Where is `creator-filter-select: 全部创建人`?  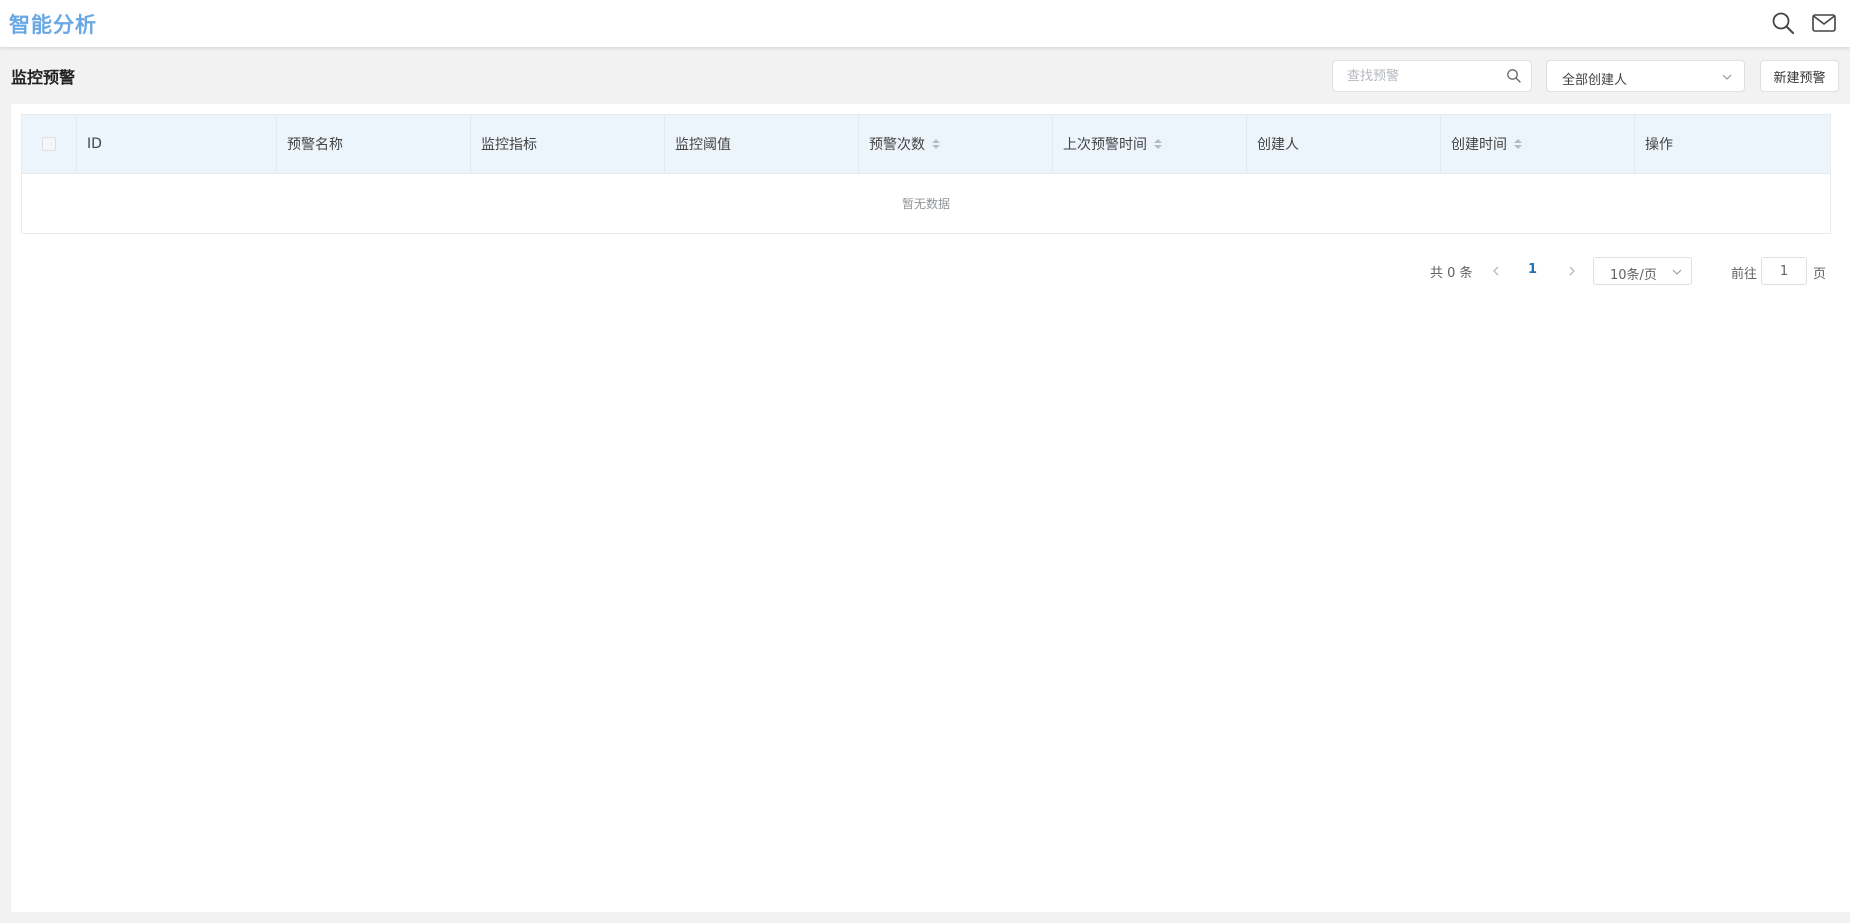
creator-filter-select: 全部创建人 is located at coordinates (1645, 76).